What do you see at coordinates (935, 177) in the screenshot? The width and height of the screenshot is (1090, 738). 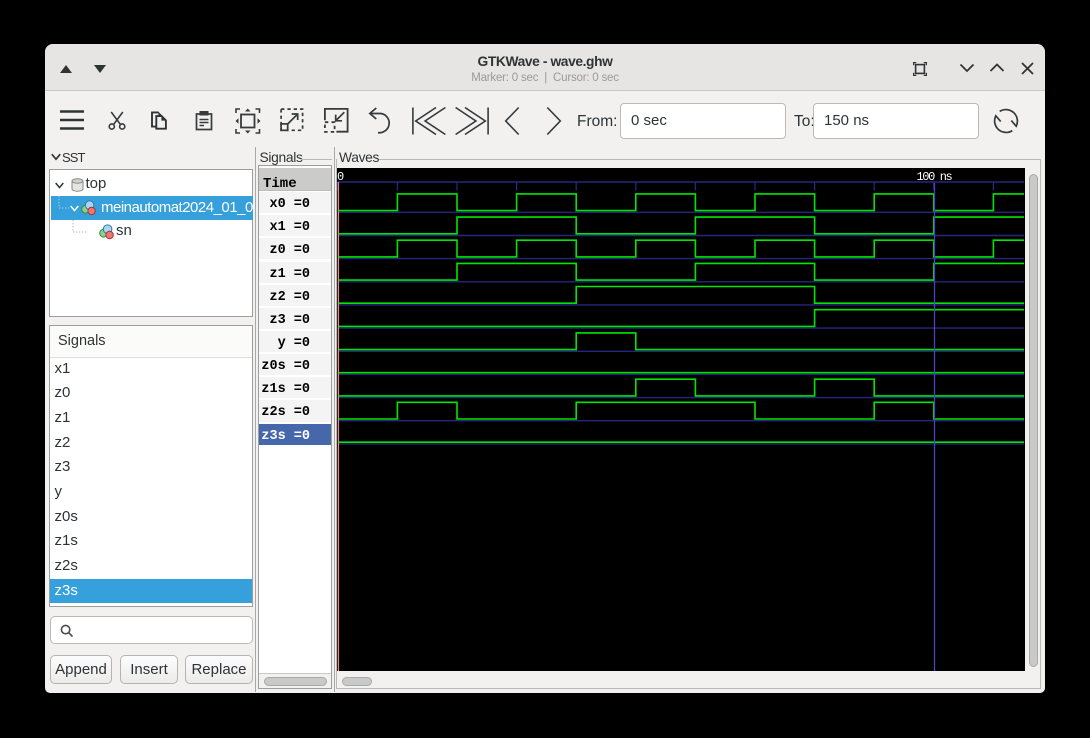 I see `svg-text: 100 ns` at bounding box center [935, 177].